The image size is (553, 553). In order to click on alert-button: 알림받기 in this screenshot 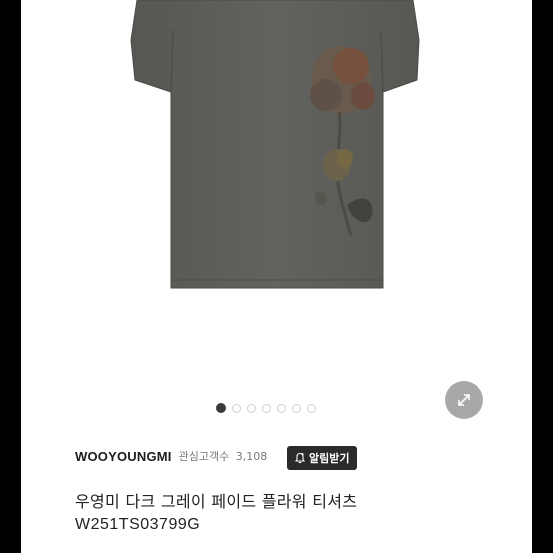, I will do `click(322, 458)`.